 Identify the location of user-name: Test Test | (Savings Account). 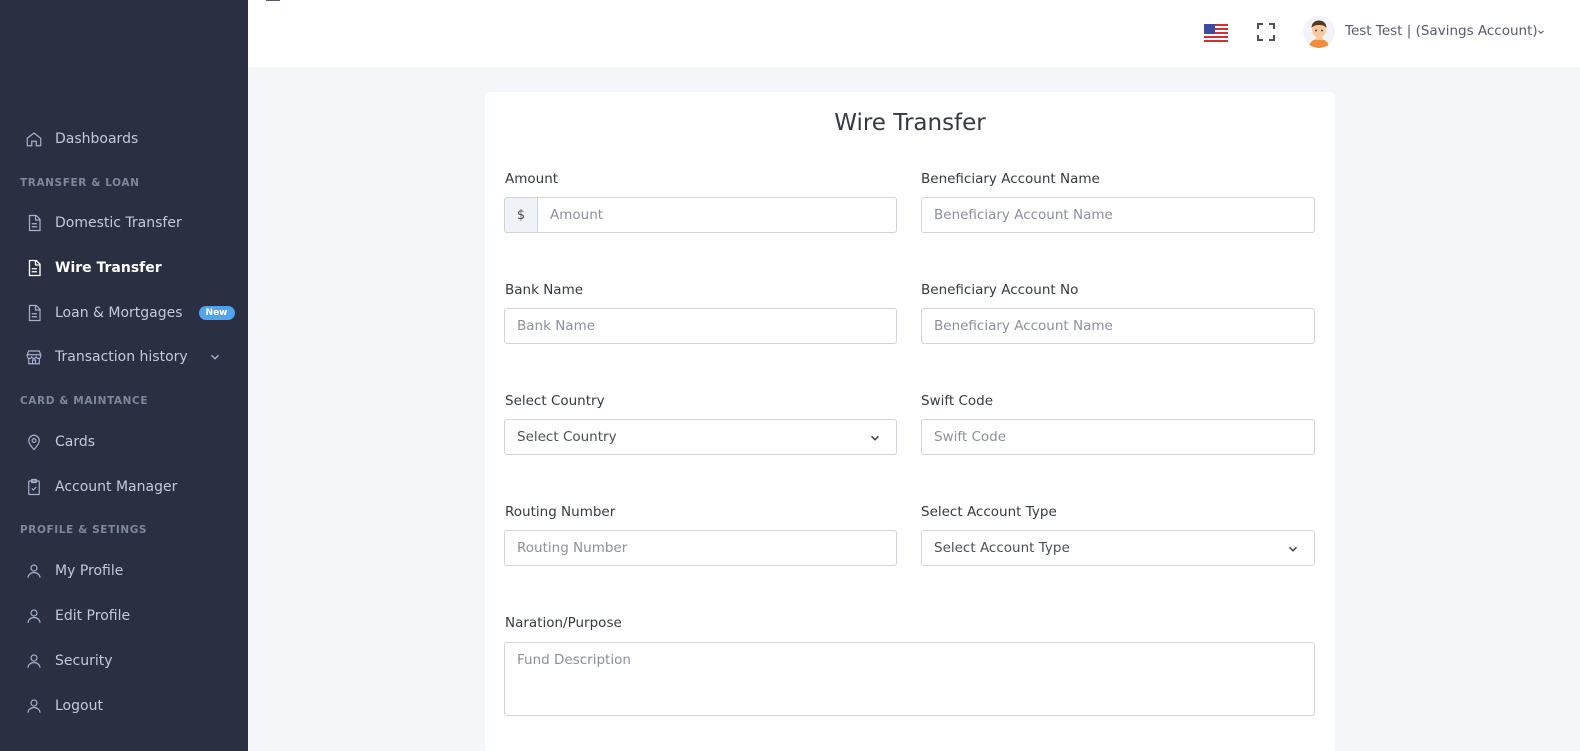
(1441, 31).